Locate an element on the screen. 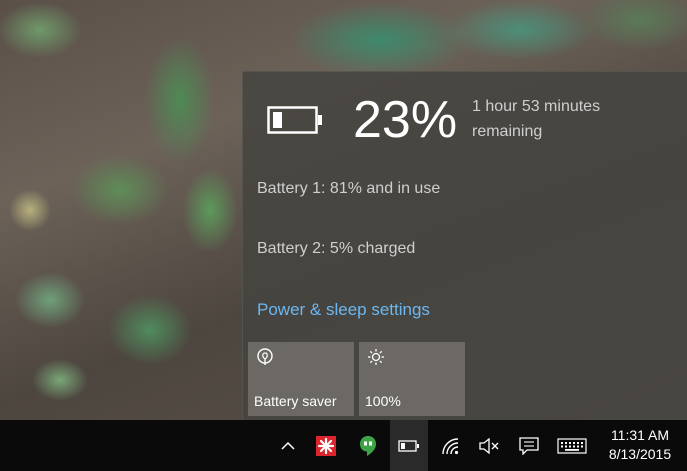 Image resolution: width=687 pixels, height=471 pixels. tray-touch-keyboard is located at coordinates (572, 445).